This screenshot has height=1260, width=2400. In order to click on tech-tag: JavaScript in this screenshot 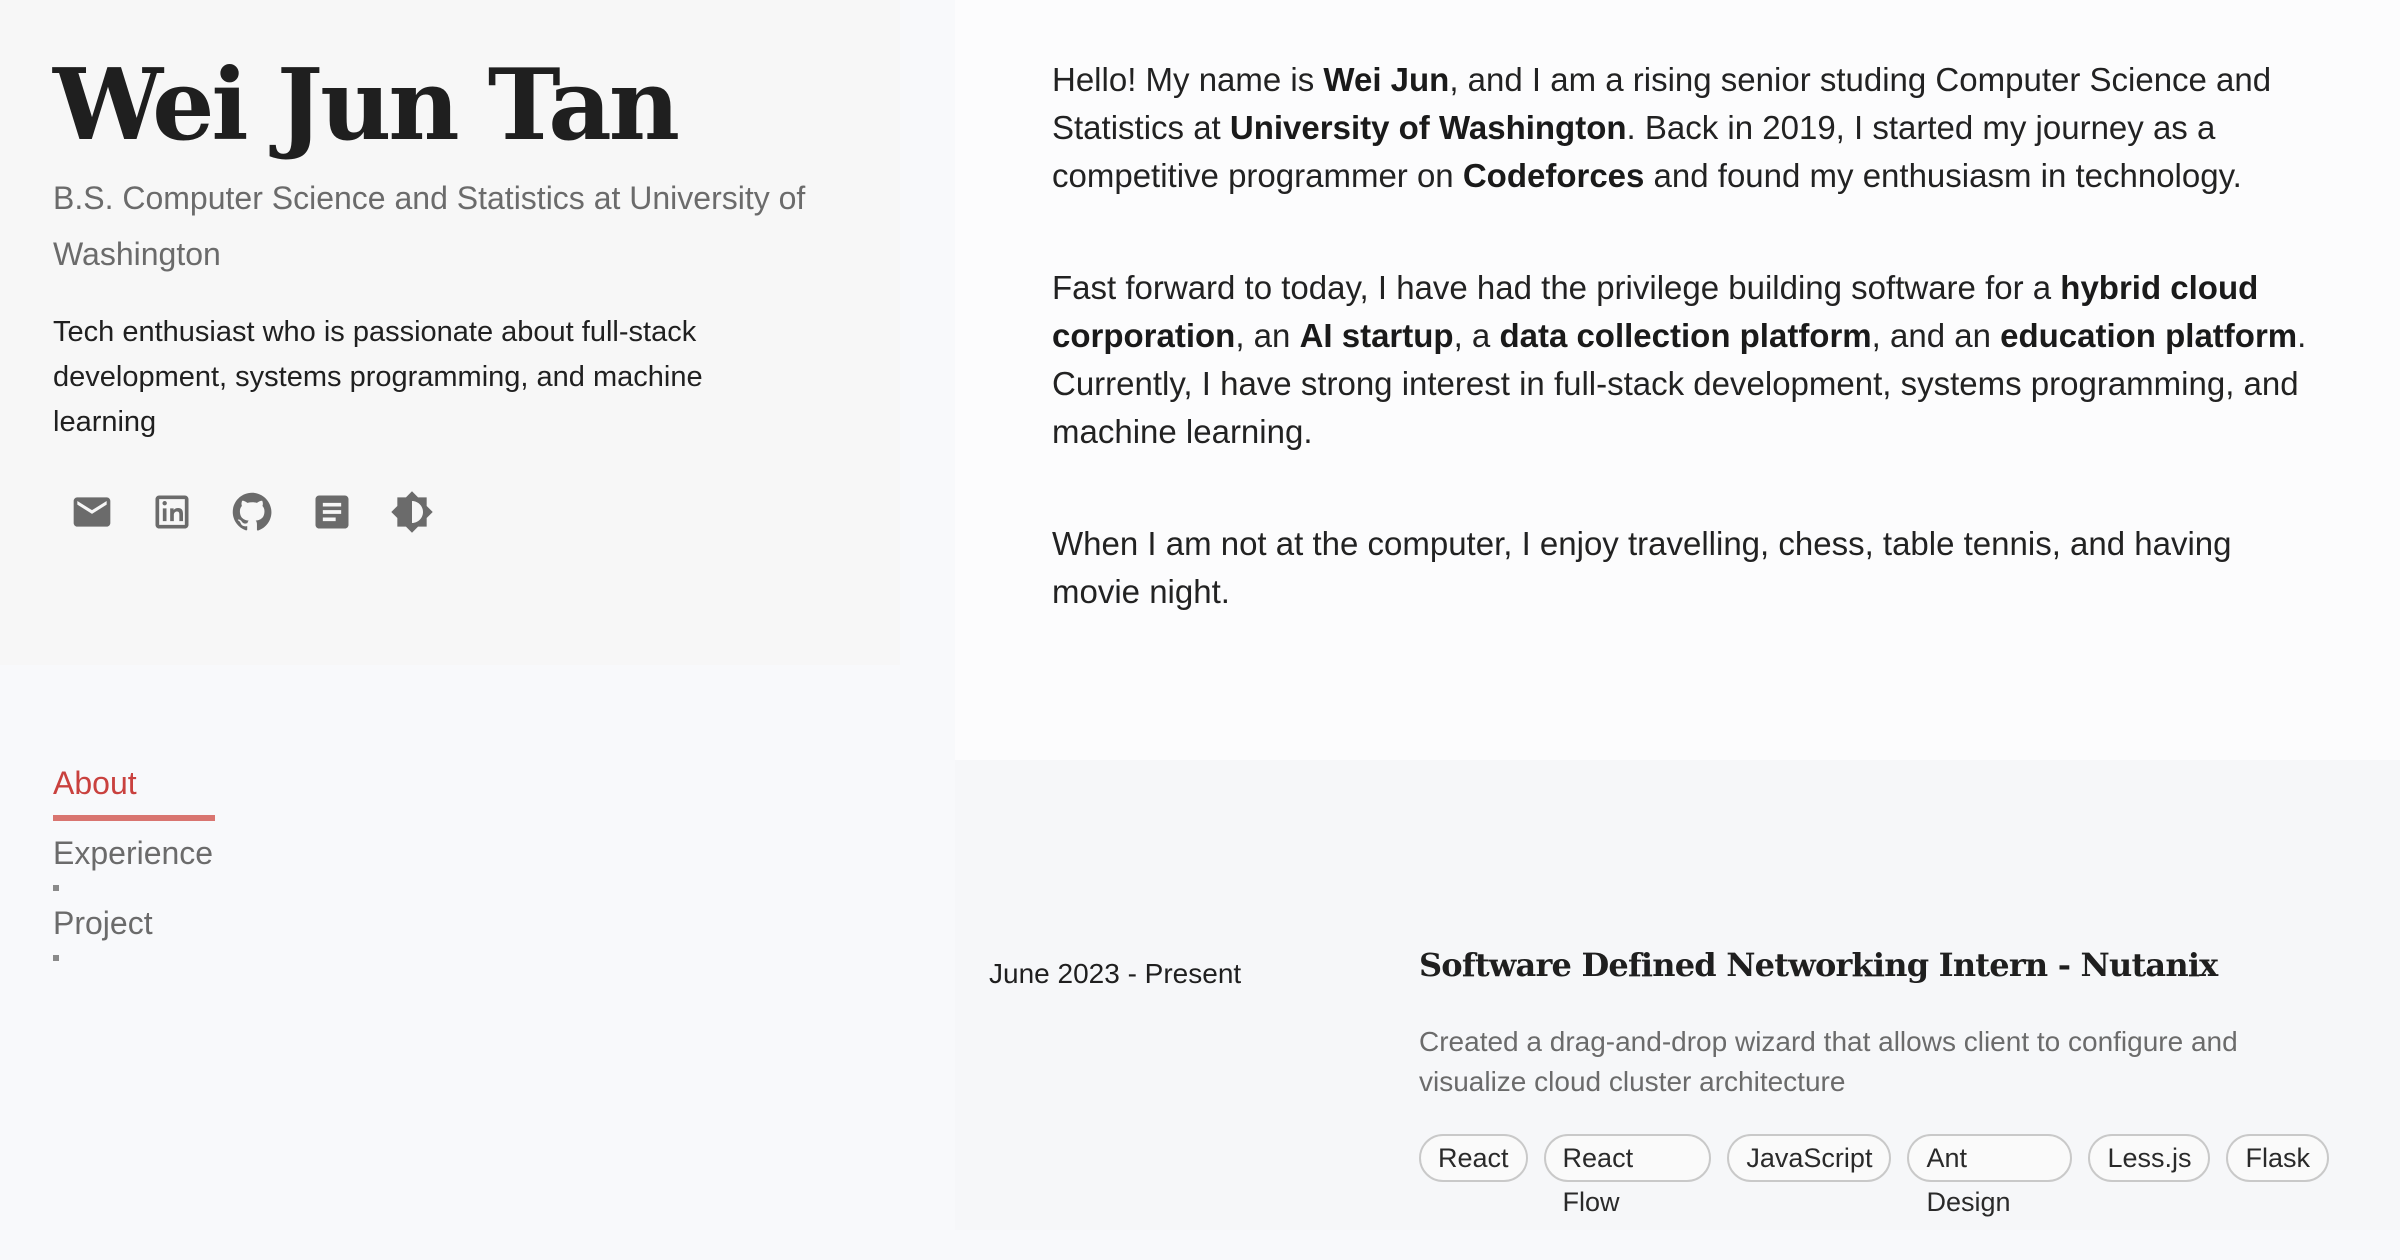, I will do `click(1809, 1158)`.